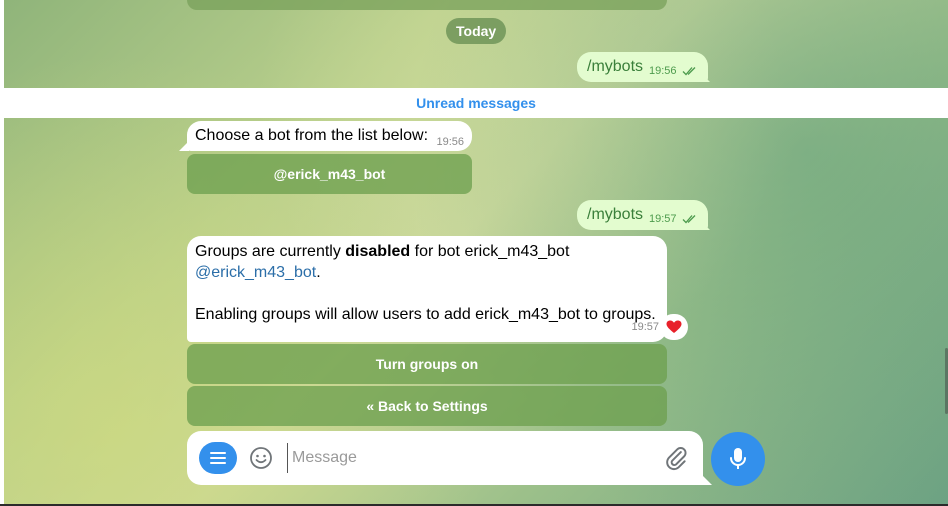 The width and height of the screenshot is (948, 506). I want to click on previous-keyboard-button, so click(427, 5).